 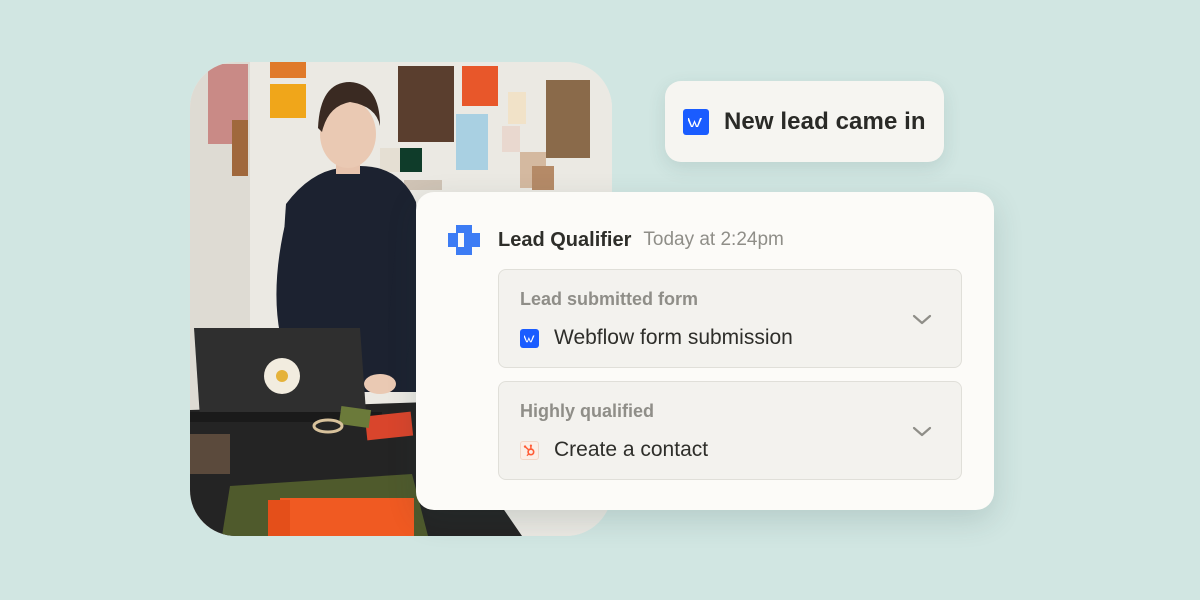 I want to click on step-row: Webflow form submission, so click(x=656, y=338).